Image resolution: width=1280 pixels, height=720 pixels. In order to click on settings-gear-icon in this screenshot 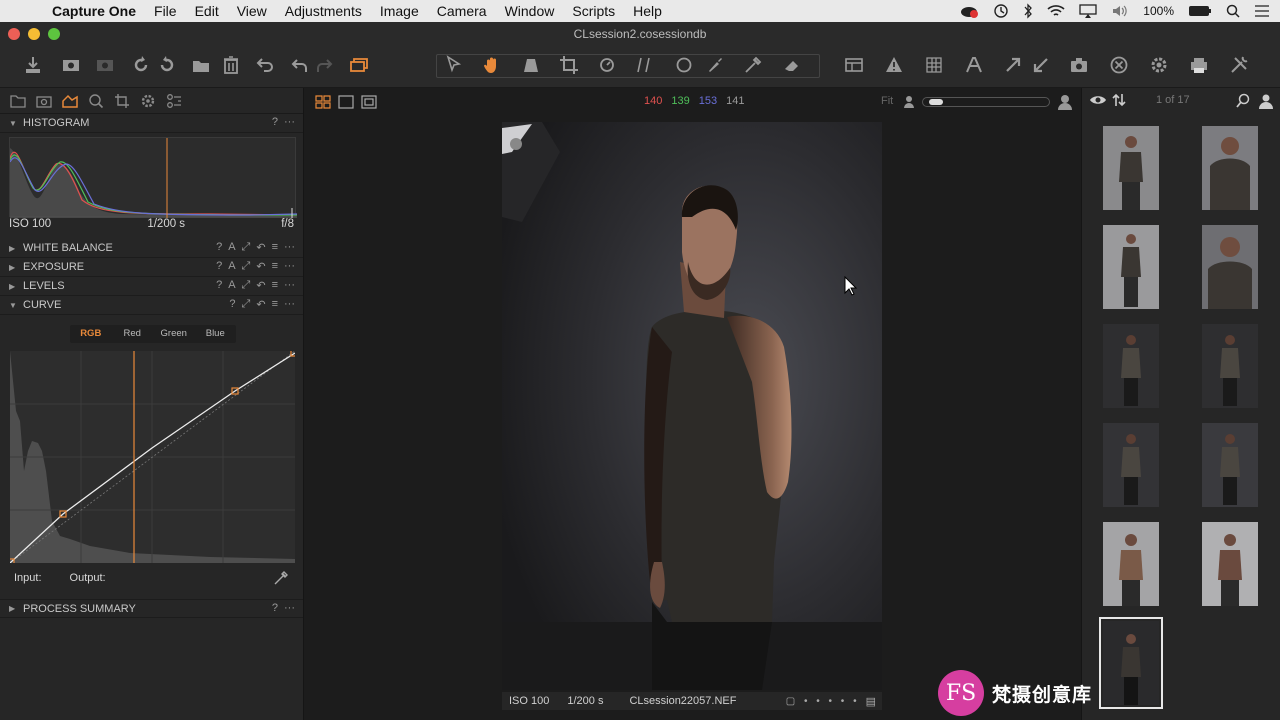, I will do `click(1159, 65)`.